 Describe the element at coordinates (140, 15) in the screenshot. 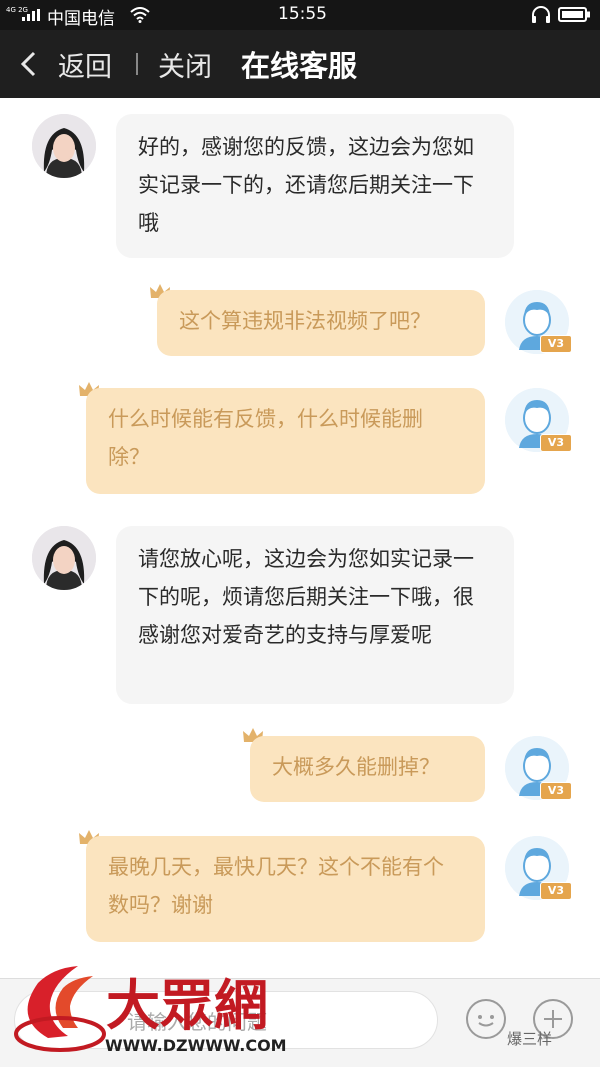

I see `wifi-icon` at that location.